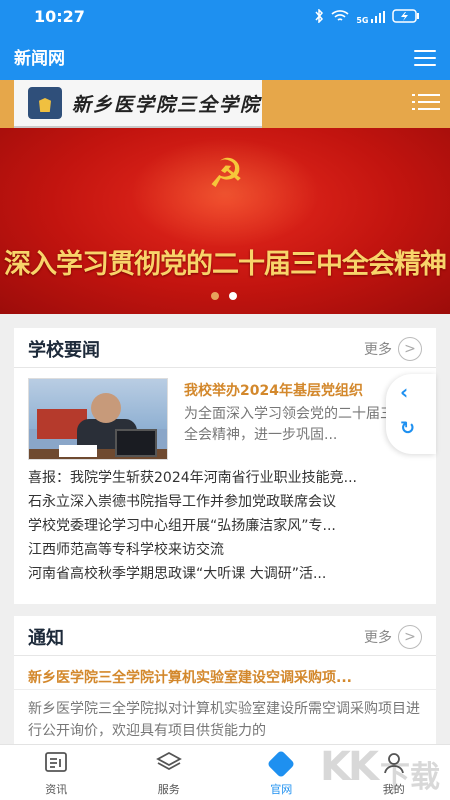 The image size is (450, 800). What do you see at coordinates (46, 638) in the screenshot?
I see `section-title: 通知` at bounding box center [46, 638].